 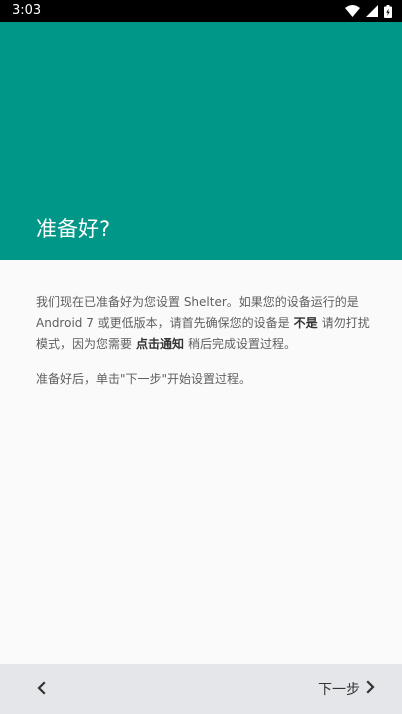 I want to click on emphasis-tap-notification: 点击通知, so click(x=160, y=344).